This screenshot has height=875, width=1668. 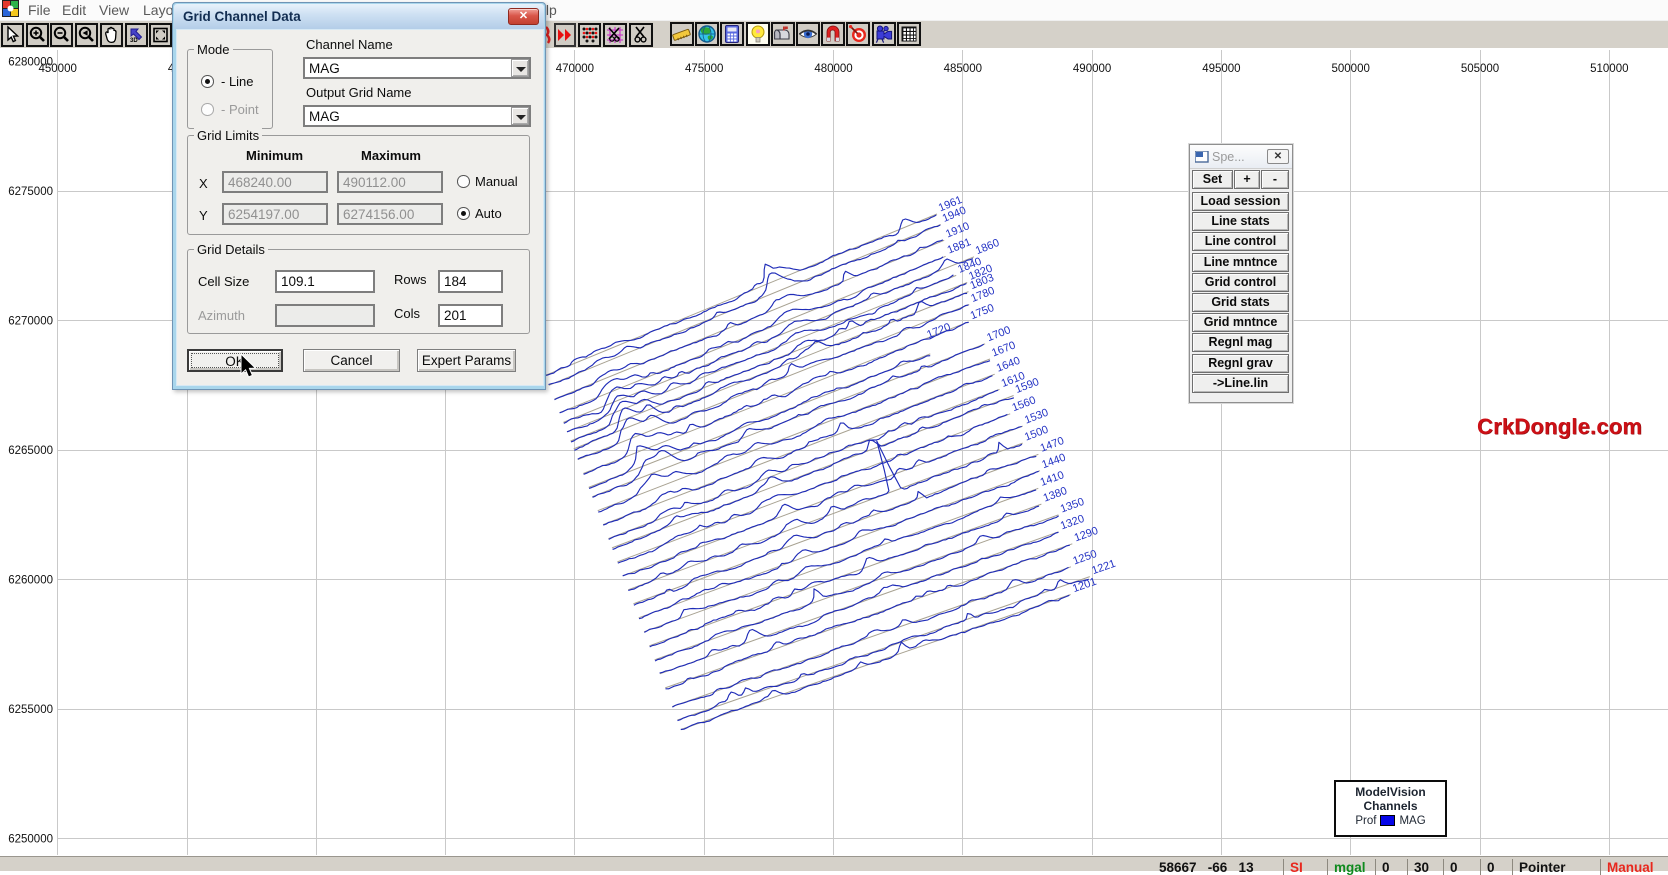 What do you see at coordinates (134, 41) in the screenshot?
I see `svg-text: 3D` at bounding box center [134, 41].